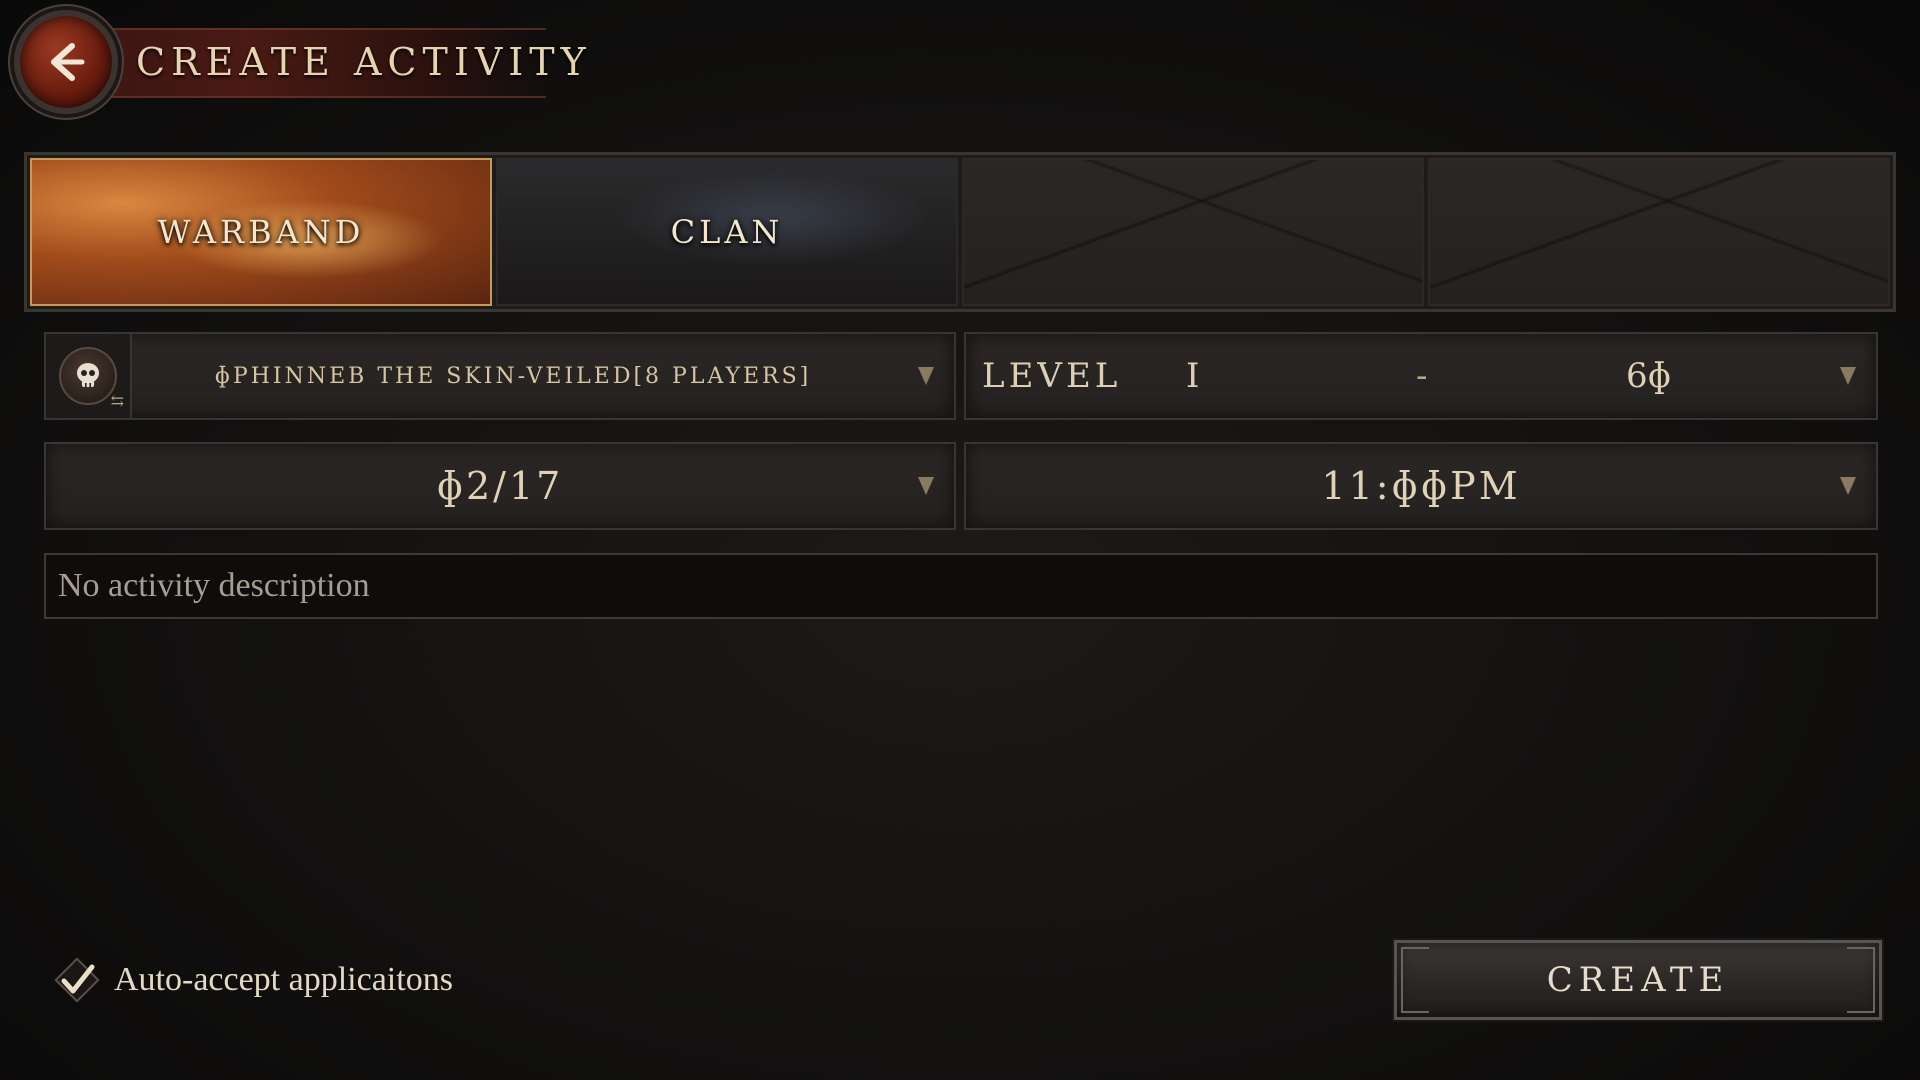 This screenshot has height=1080, width=1920. What do you see at coordinates (961, 586) in the screenshot?
I see `activity-description-input: No activity description` at bounding box center [961, 586].